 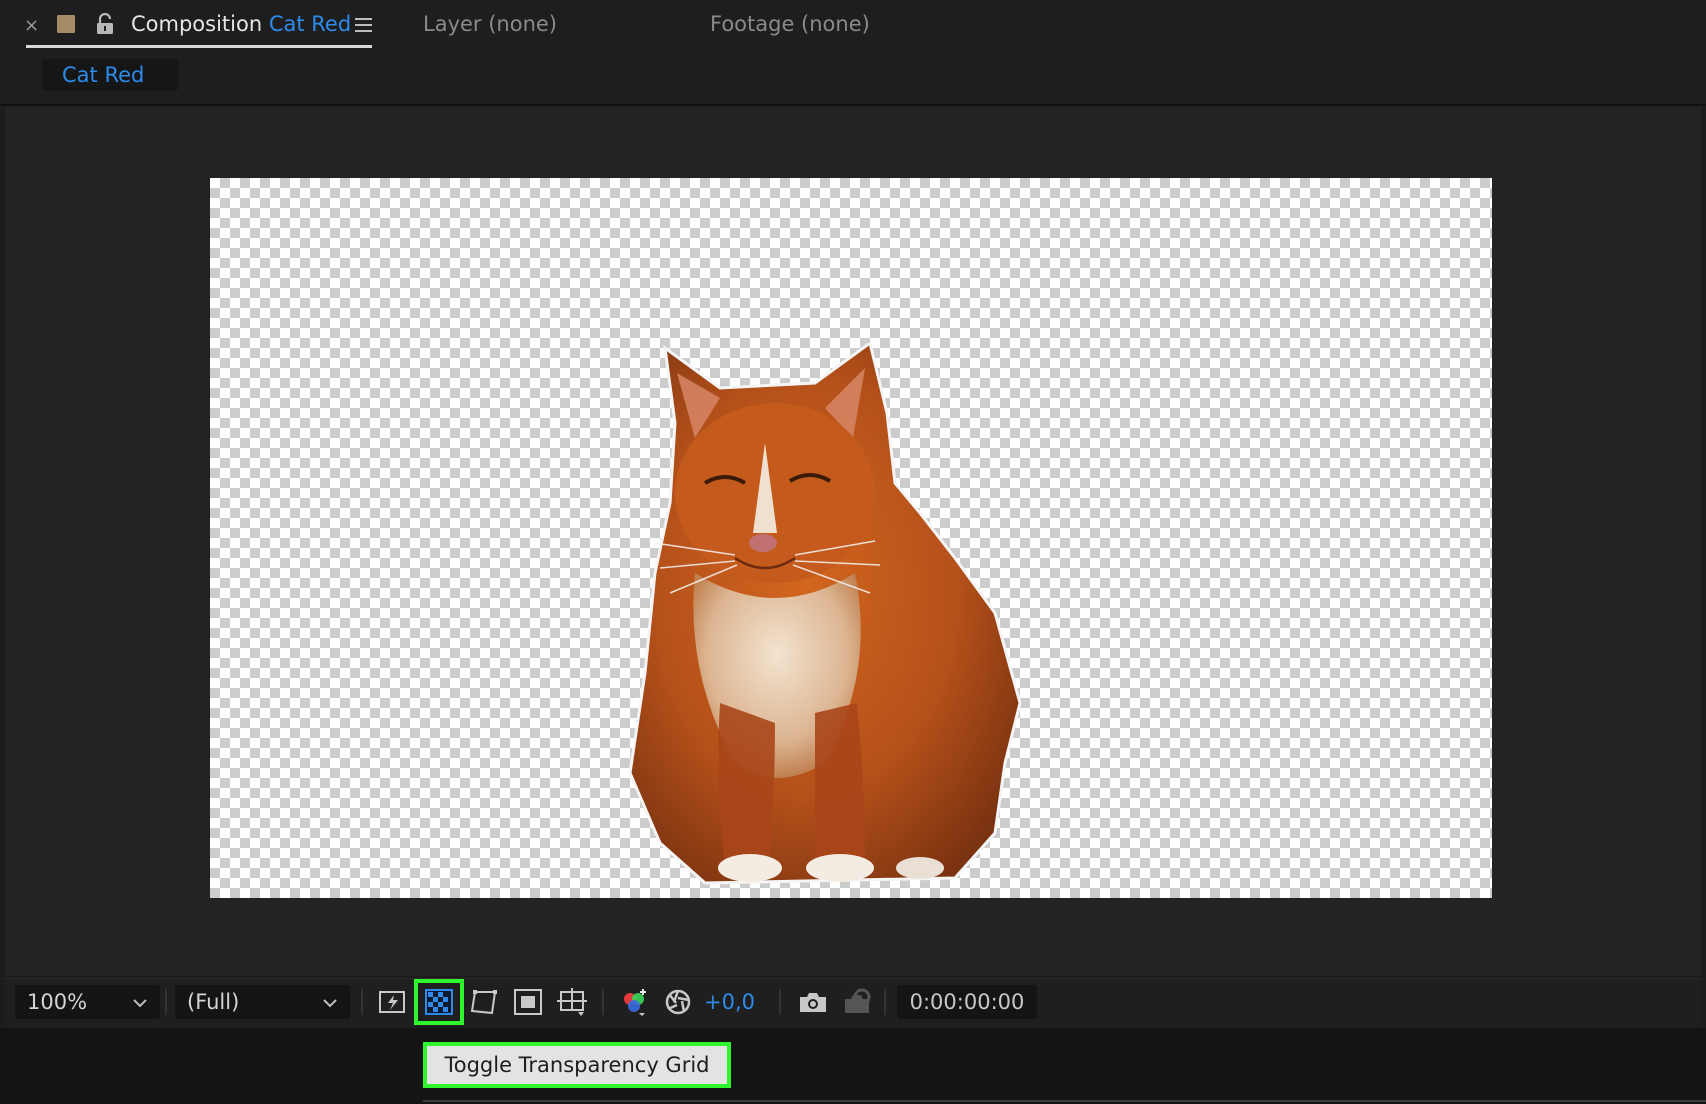 What do you see at coordinates (105, 24) in the screenshot?
I see `lock-icon` at bounding box center [105, 24].